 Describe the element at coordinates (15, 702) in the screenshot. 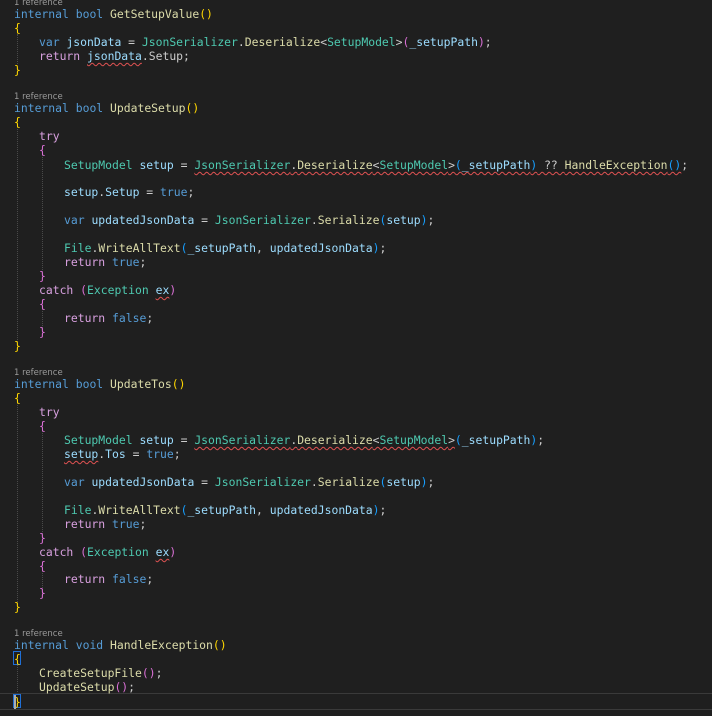

I see `text-caret` at that location.